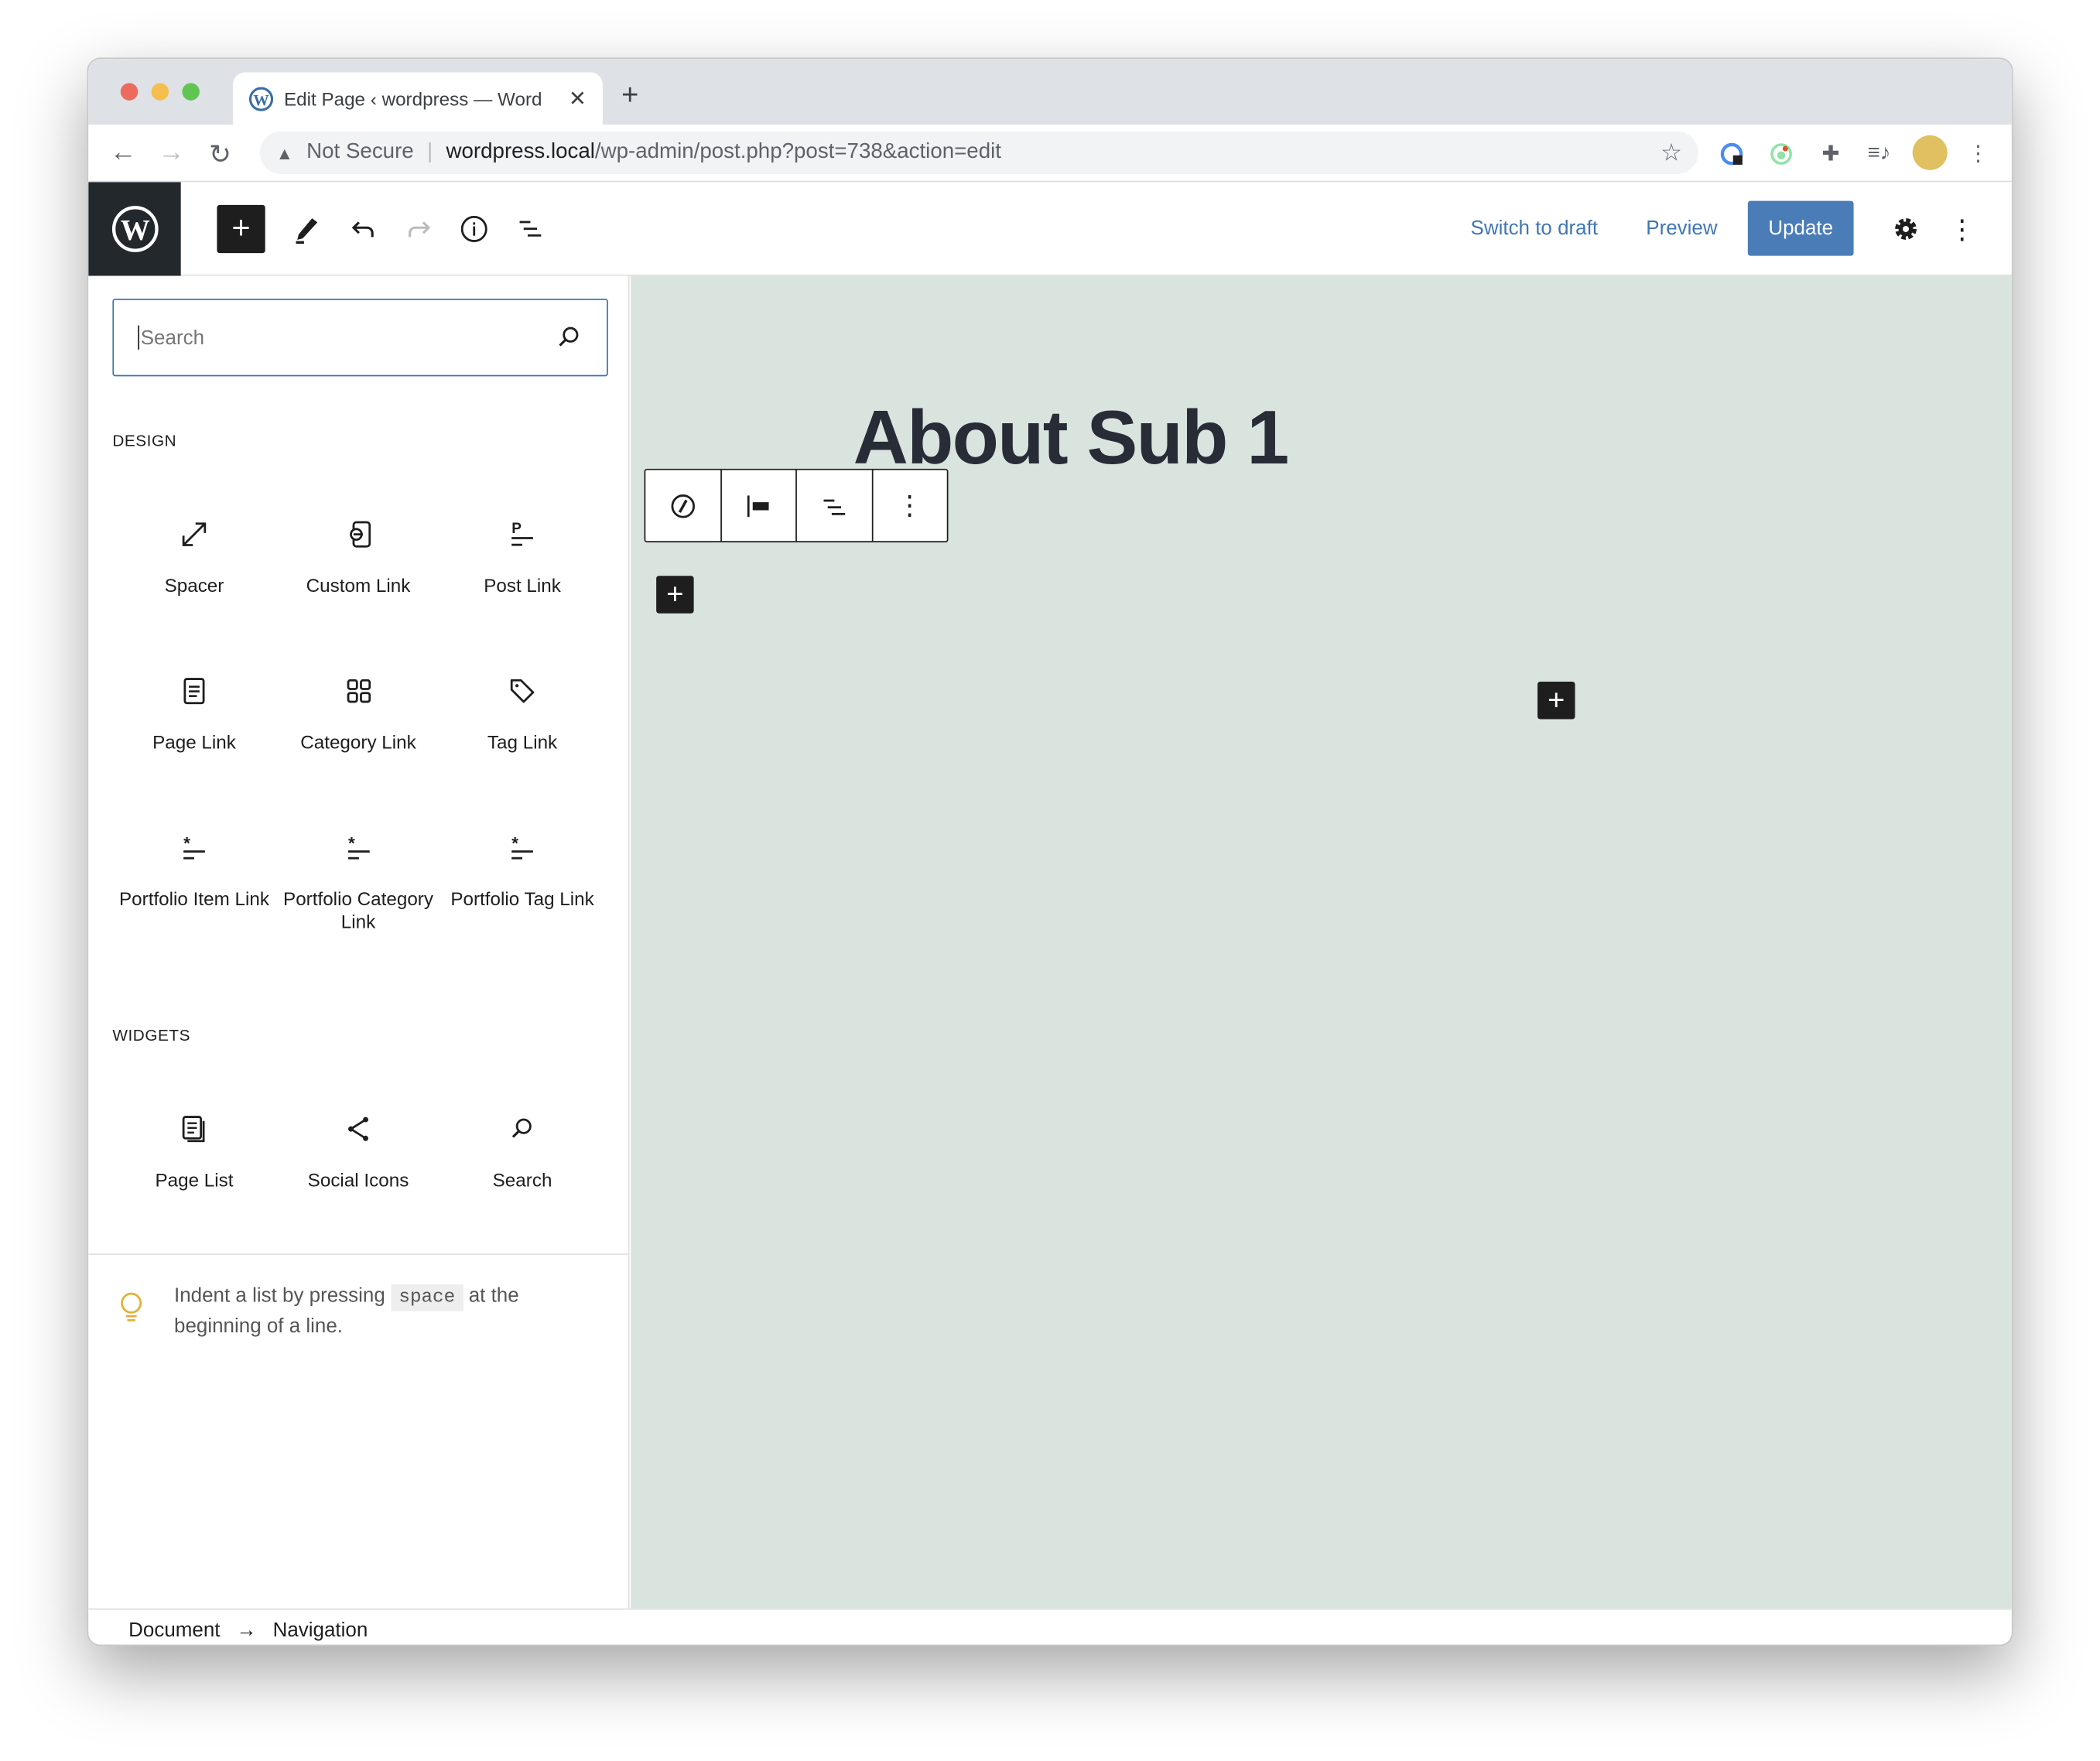  I want to click on undo-button, so click(363, 229).